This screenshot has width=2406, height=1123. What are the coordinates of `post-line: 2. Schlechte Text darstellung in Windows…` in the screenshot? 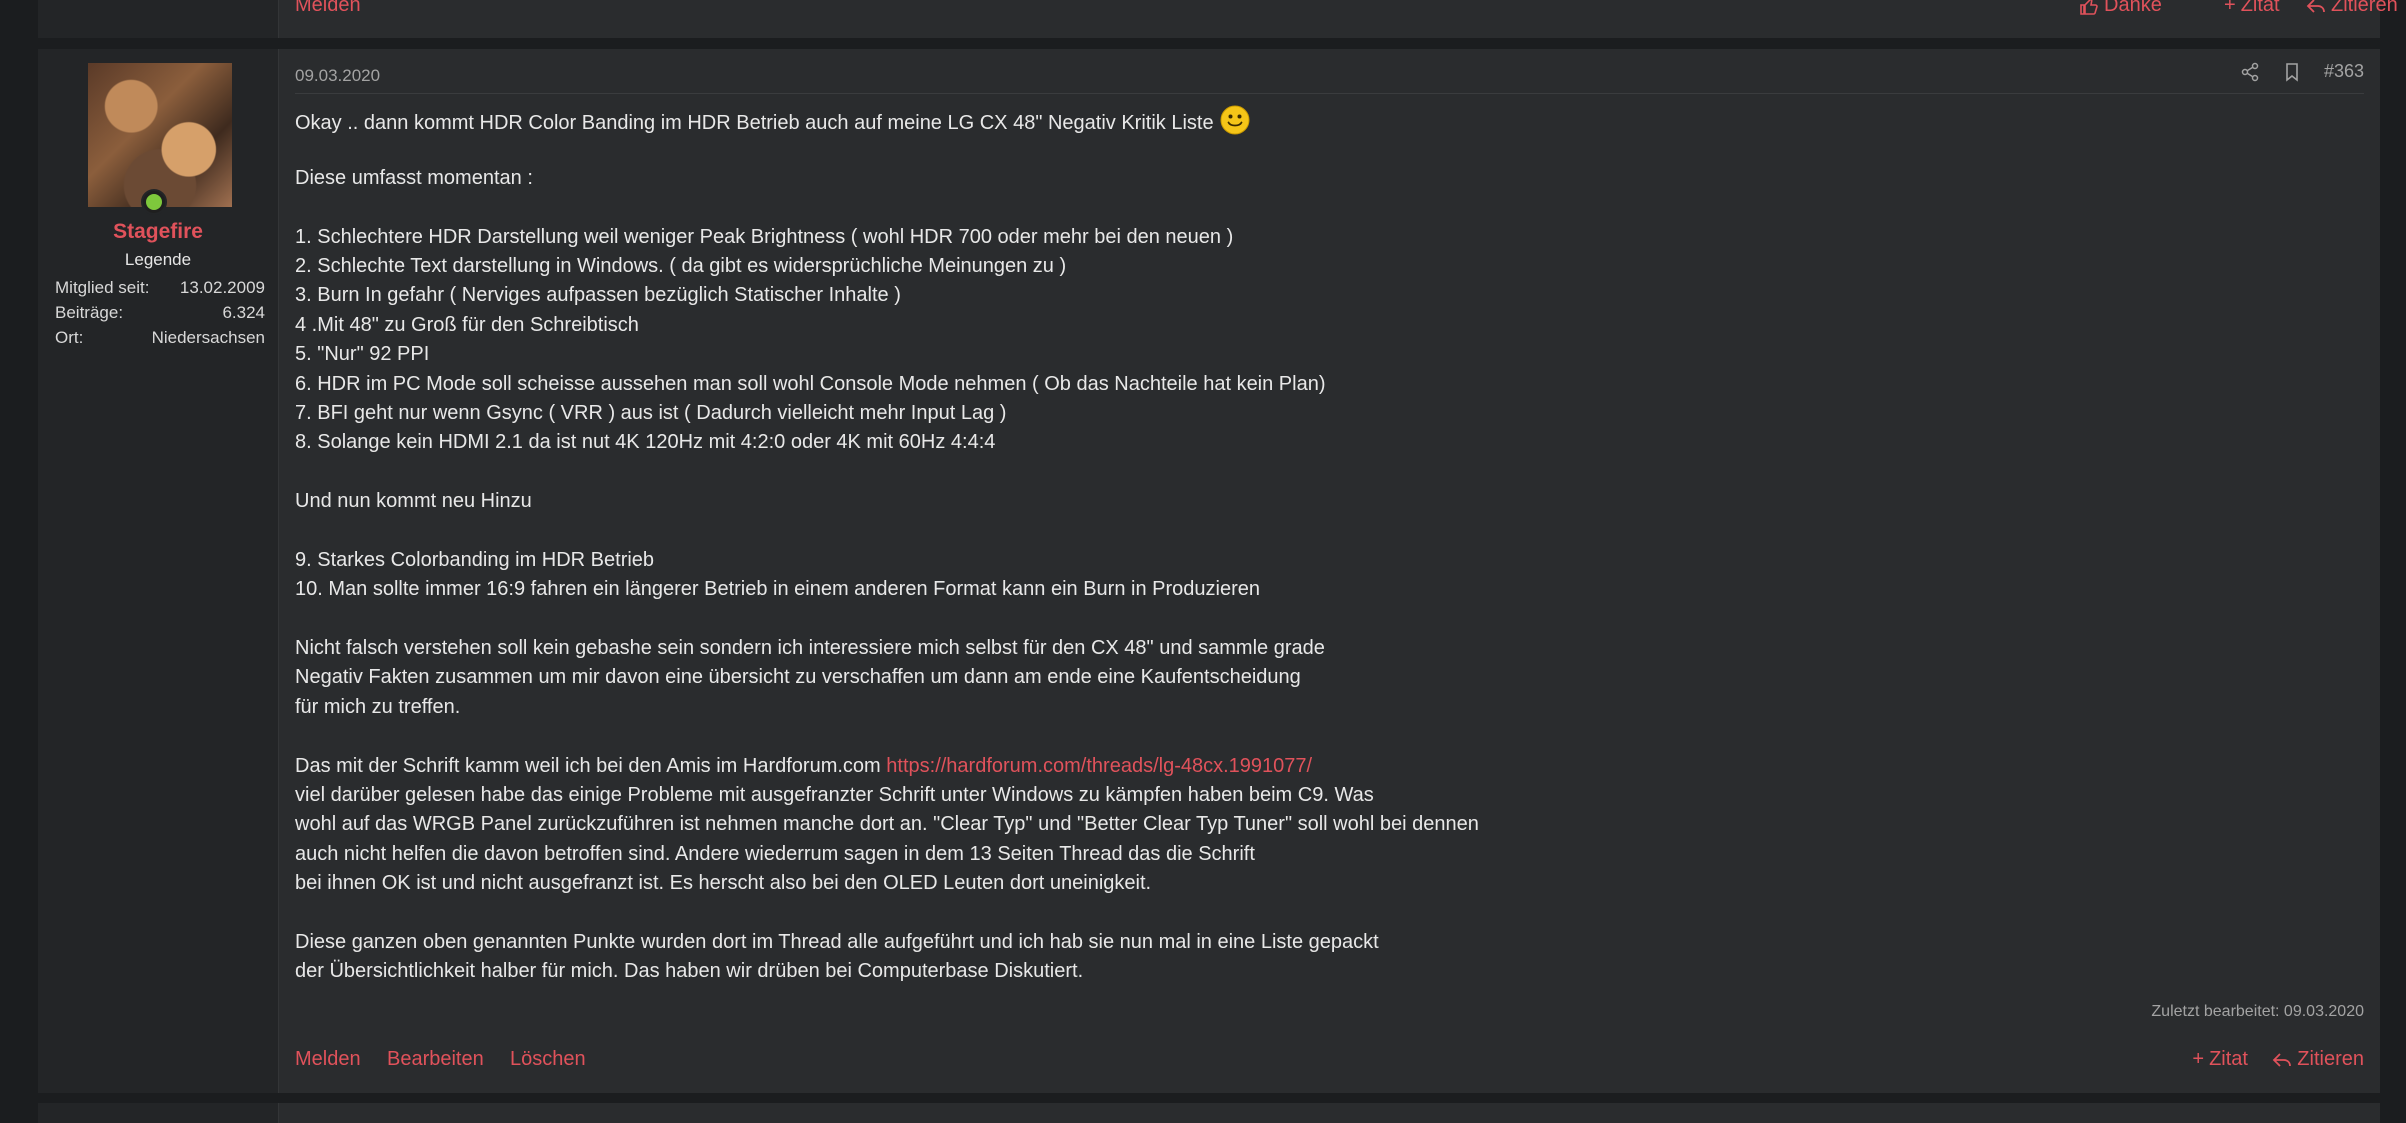 It's located at (681, 265).